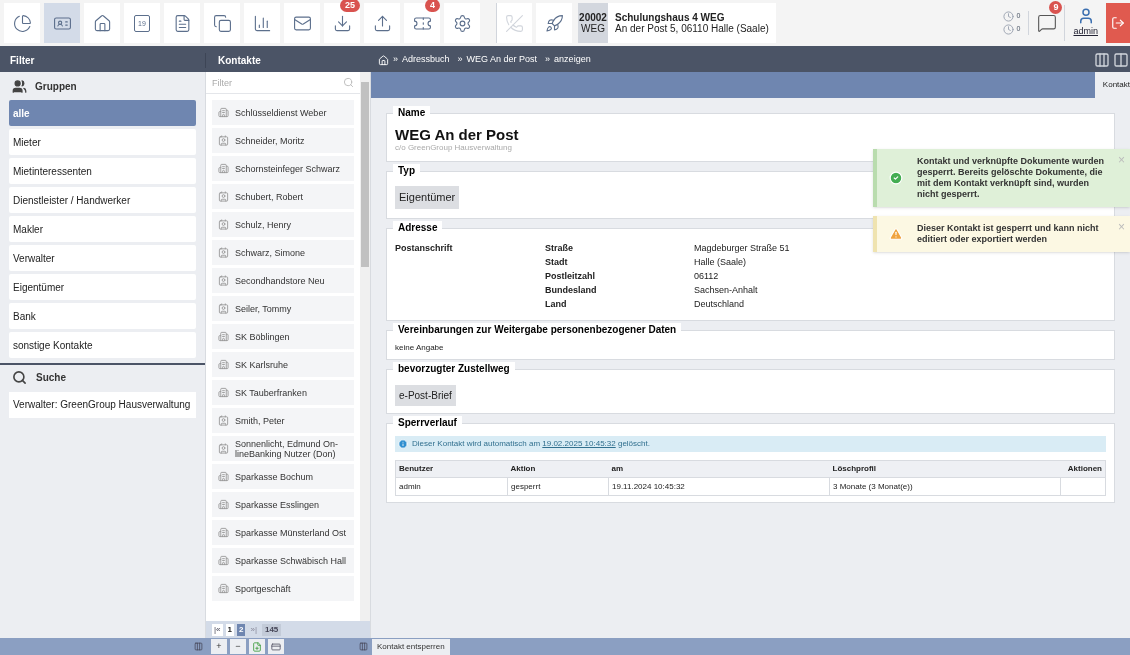  What do you see at coordinates (1112, 85) in the screenshot?
I see `tab: Kontakt` at bounding box center [1112, 85].